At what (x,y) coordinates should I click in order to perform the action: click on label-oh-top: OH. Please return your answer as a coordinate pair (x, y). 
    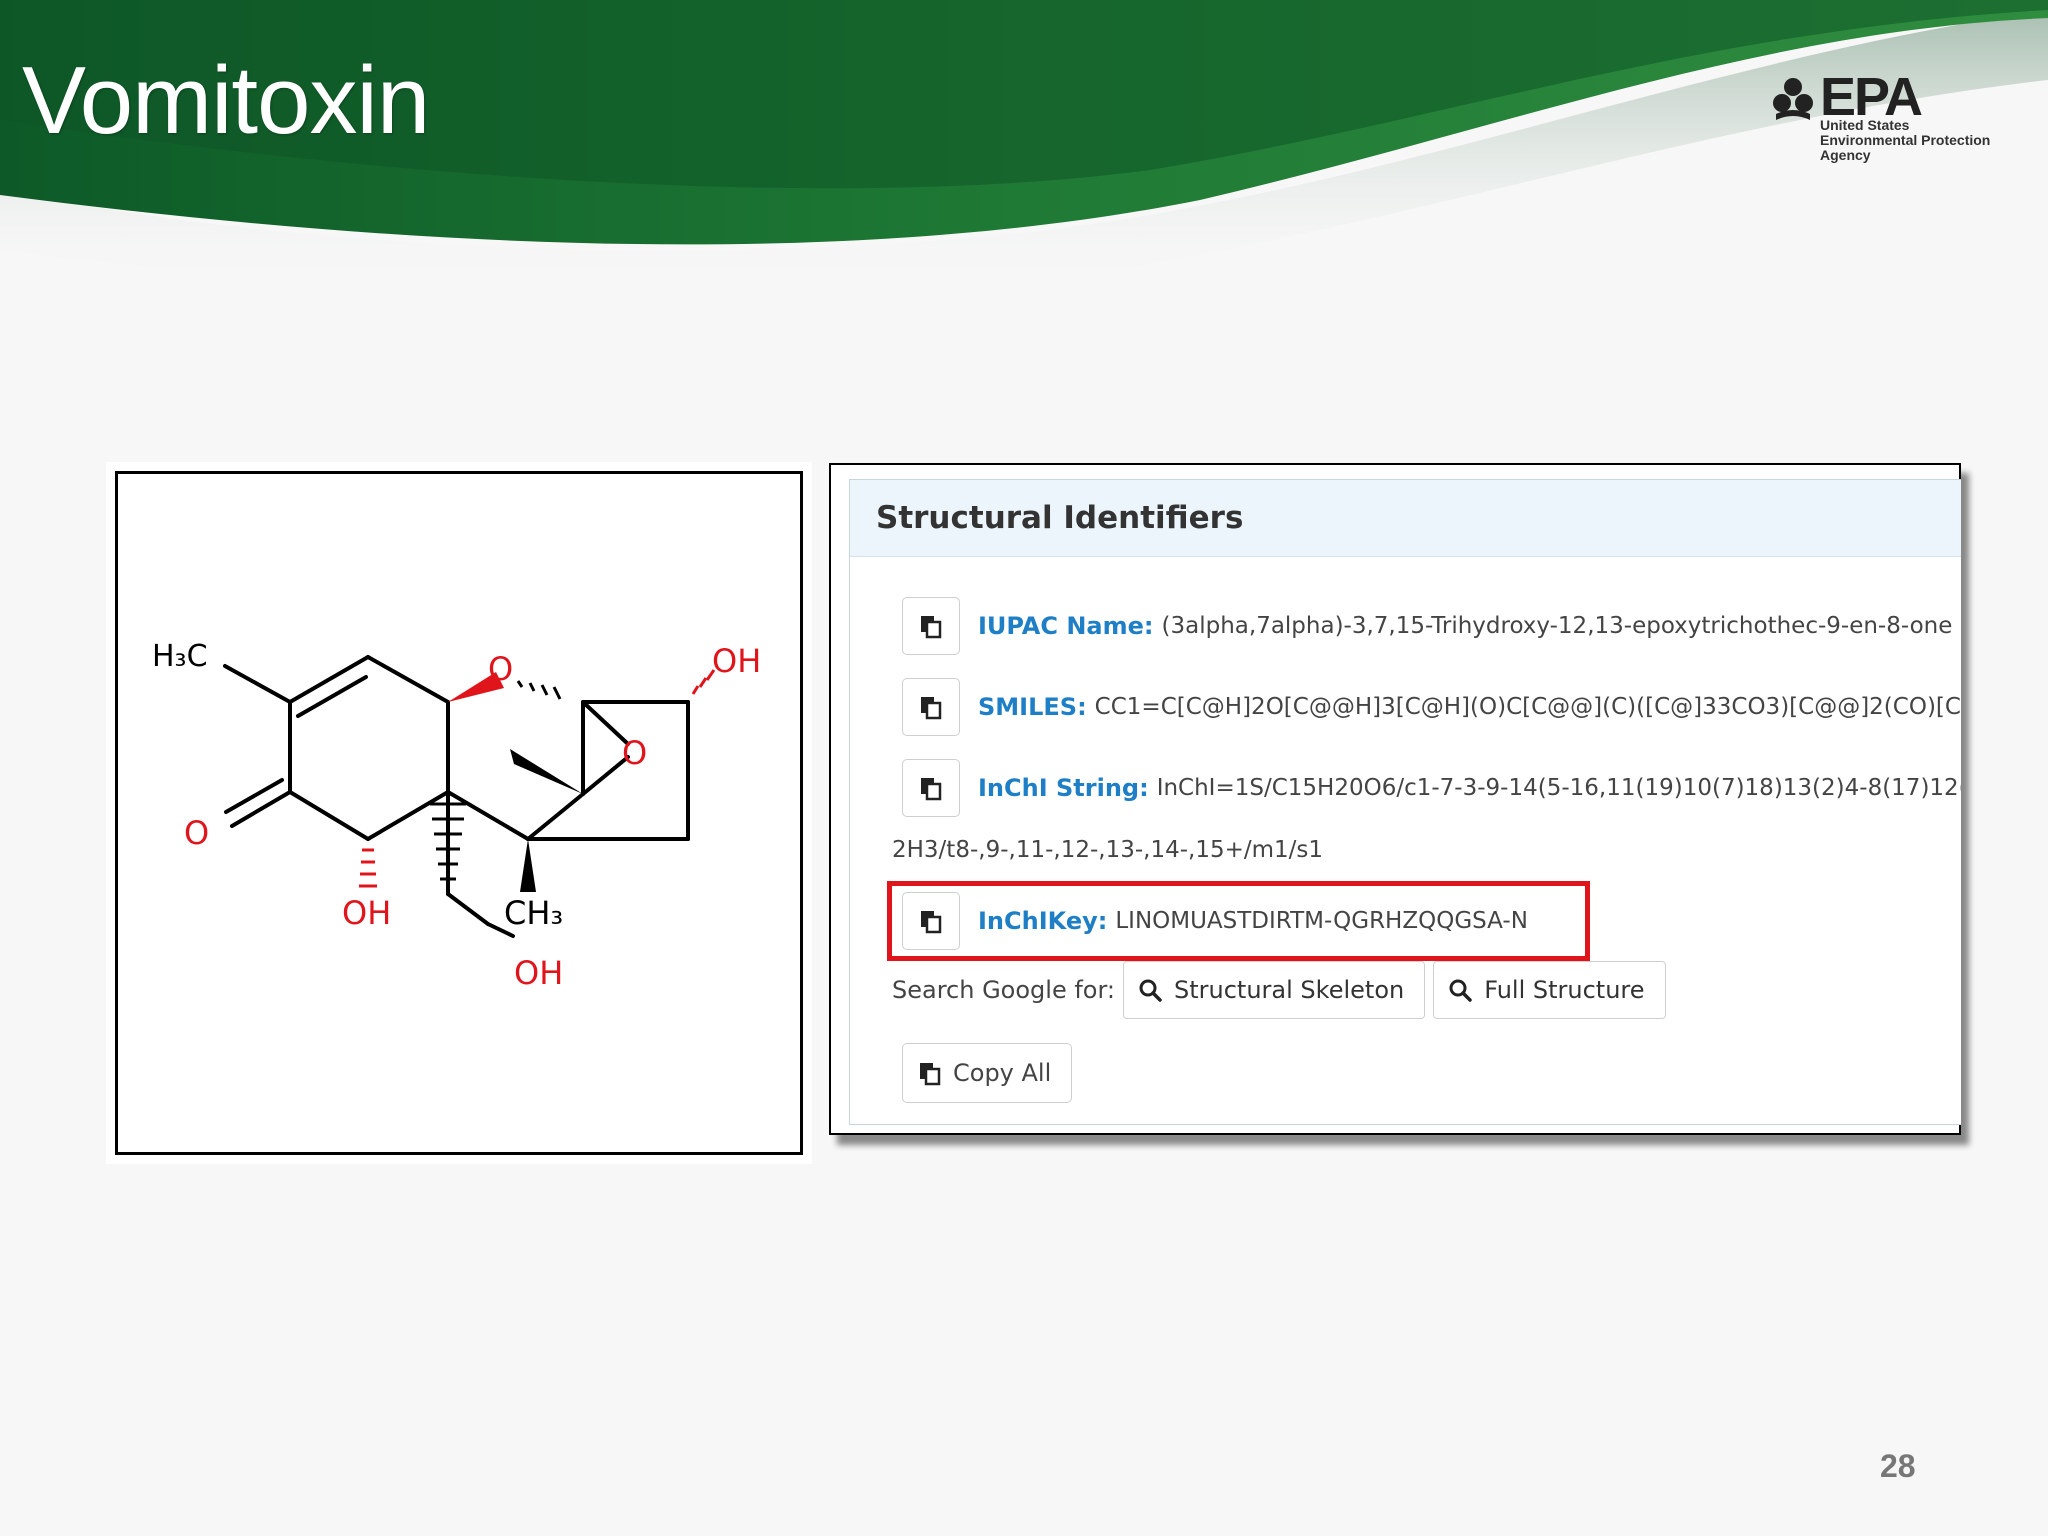
    Looking at the image, I should click on (736, 661).